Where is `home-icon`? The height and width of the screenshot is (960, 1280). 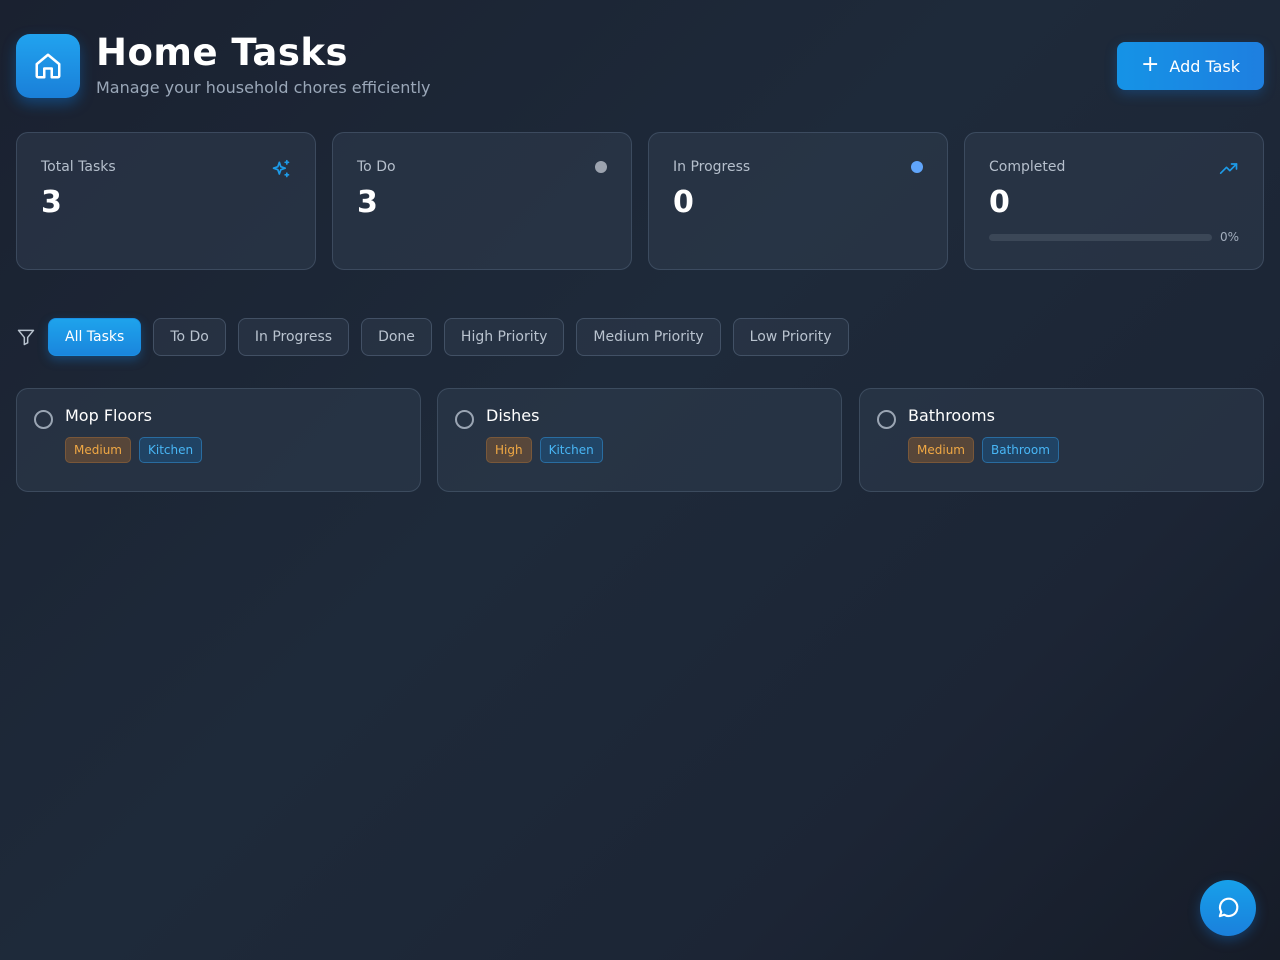
home-icon is located at coordinates (48, 66).